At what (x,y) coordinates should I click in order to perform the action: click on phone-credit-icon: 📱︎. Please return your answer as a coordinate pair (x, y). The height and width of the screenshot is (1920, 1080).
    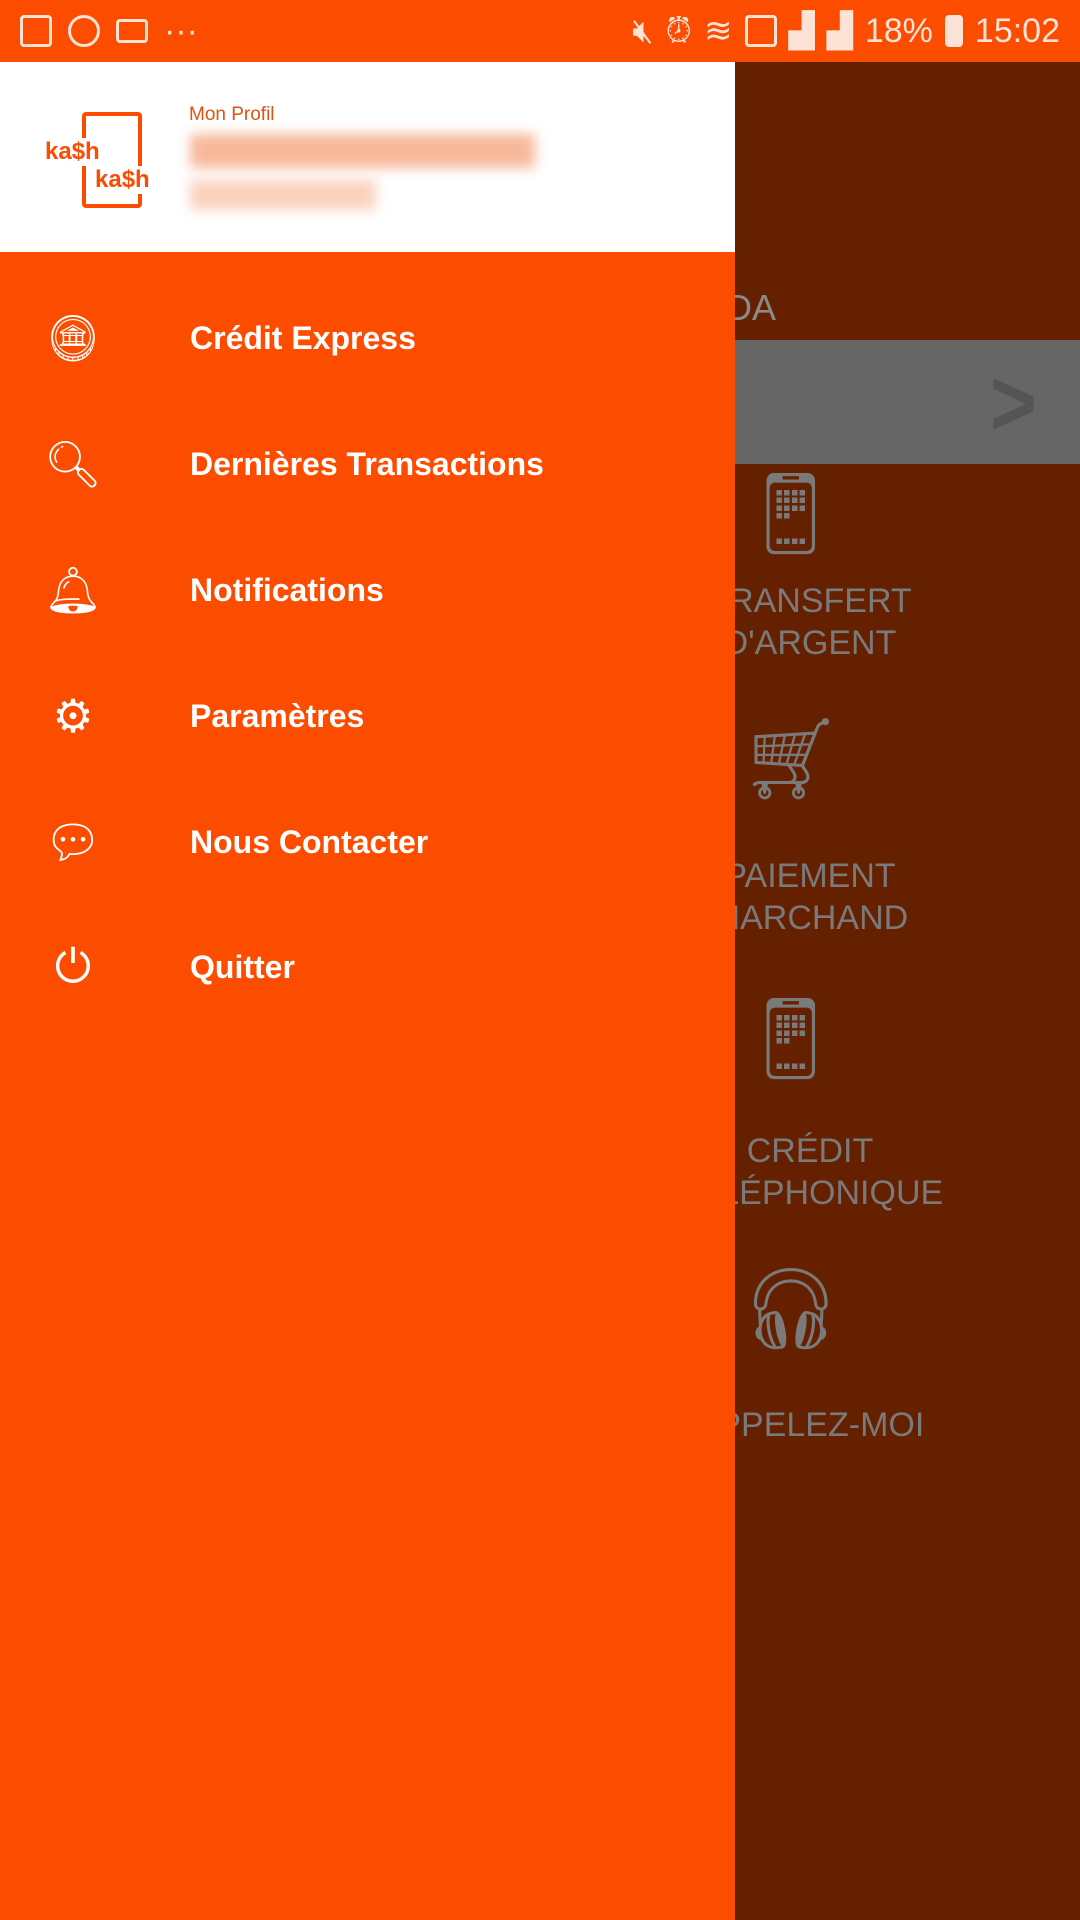
    Looking at the image, I should click on (791, 1038).